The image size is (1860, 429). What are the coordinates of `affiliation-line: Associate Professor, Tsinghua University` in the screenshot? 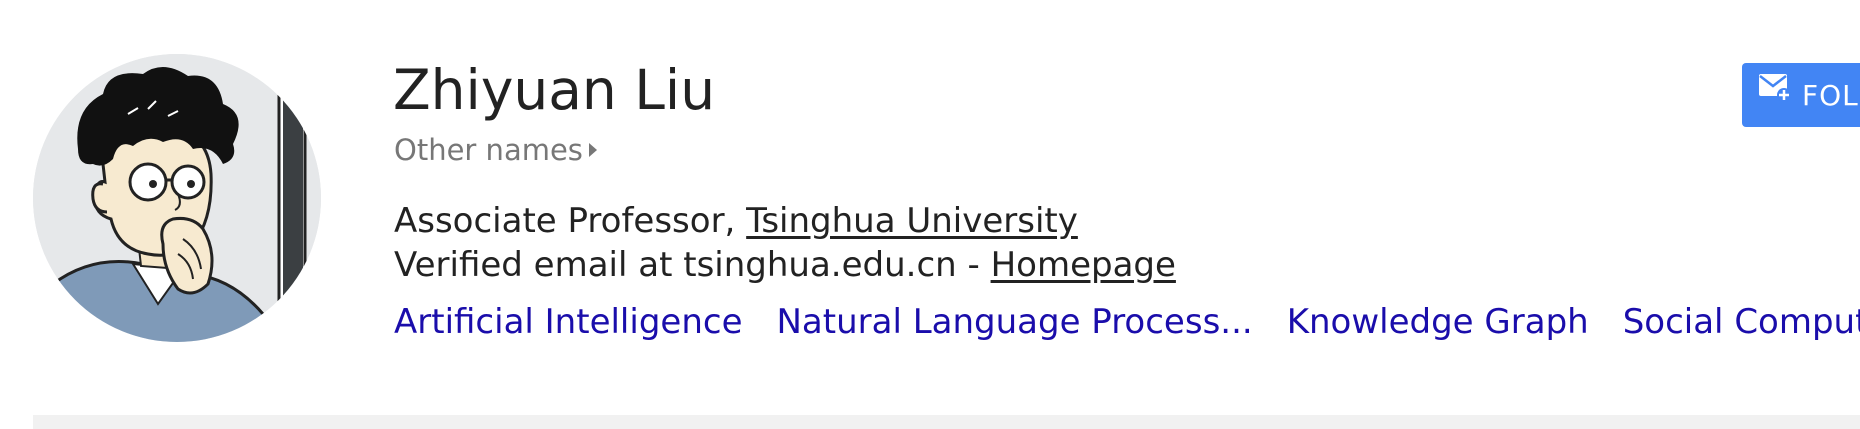 It's located at (736, 221).